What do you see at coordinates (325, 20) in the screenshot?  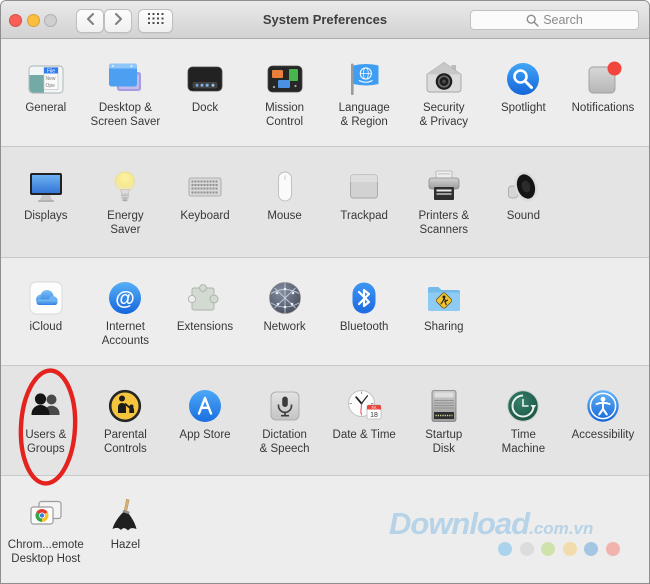 I see `title-bar: System Preferences Search` at bounding box center [325, 20].